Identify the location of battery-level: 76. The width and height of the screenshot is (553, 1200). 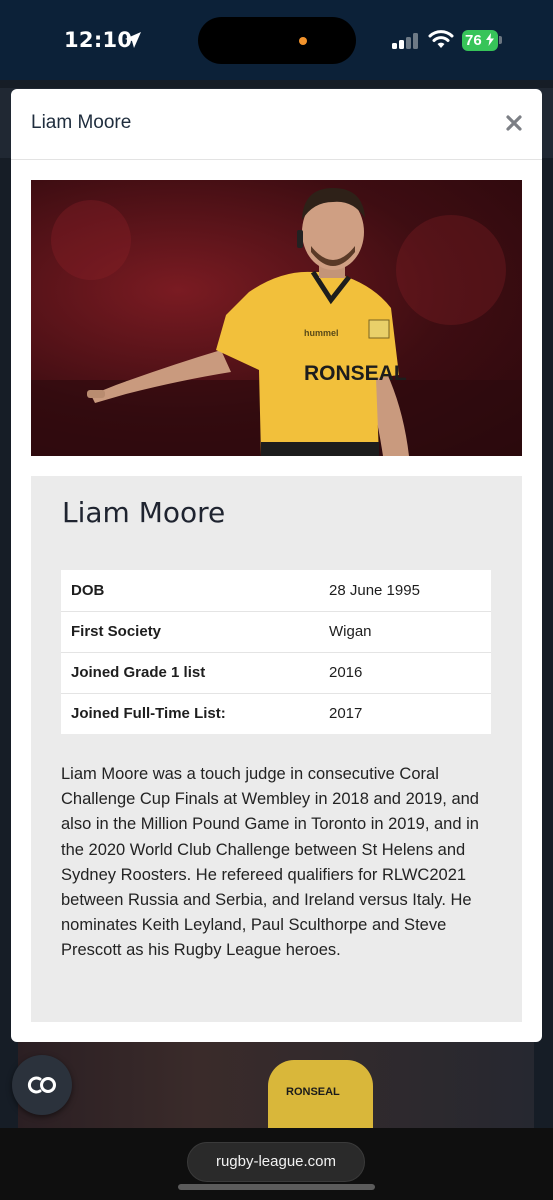
(473, 40).